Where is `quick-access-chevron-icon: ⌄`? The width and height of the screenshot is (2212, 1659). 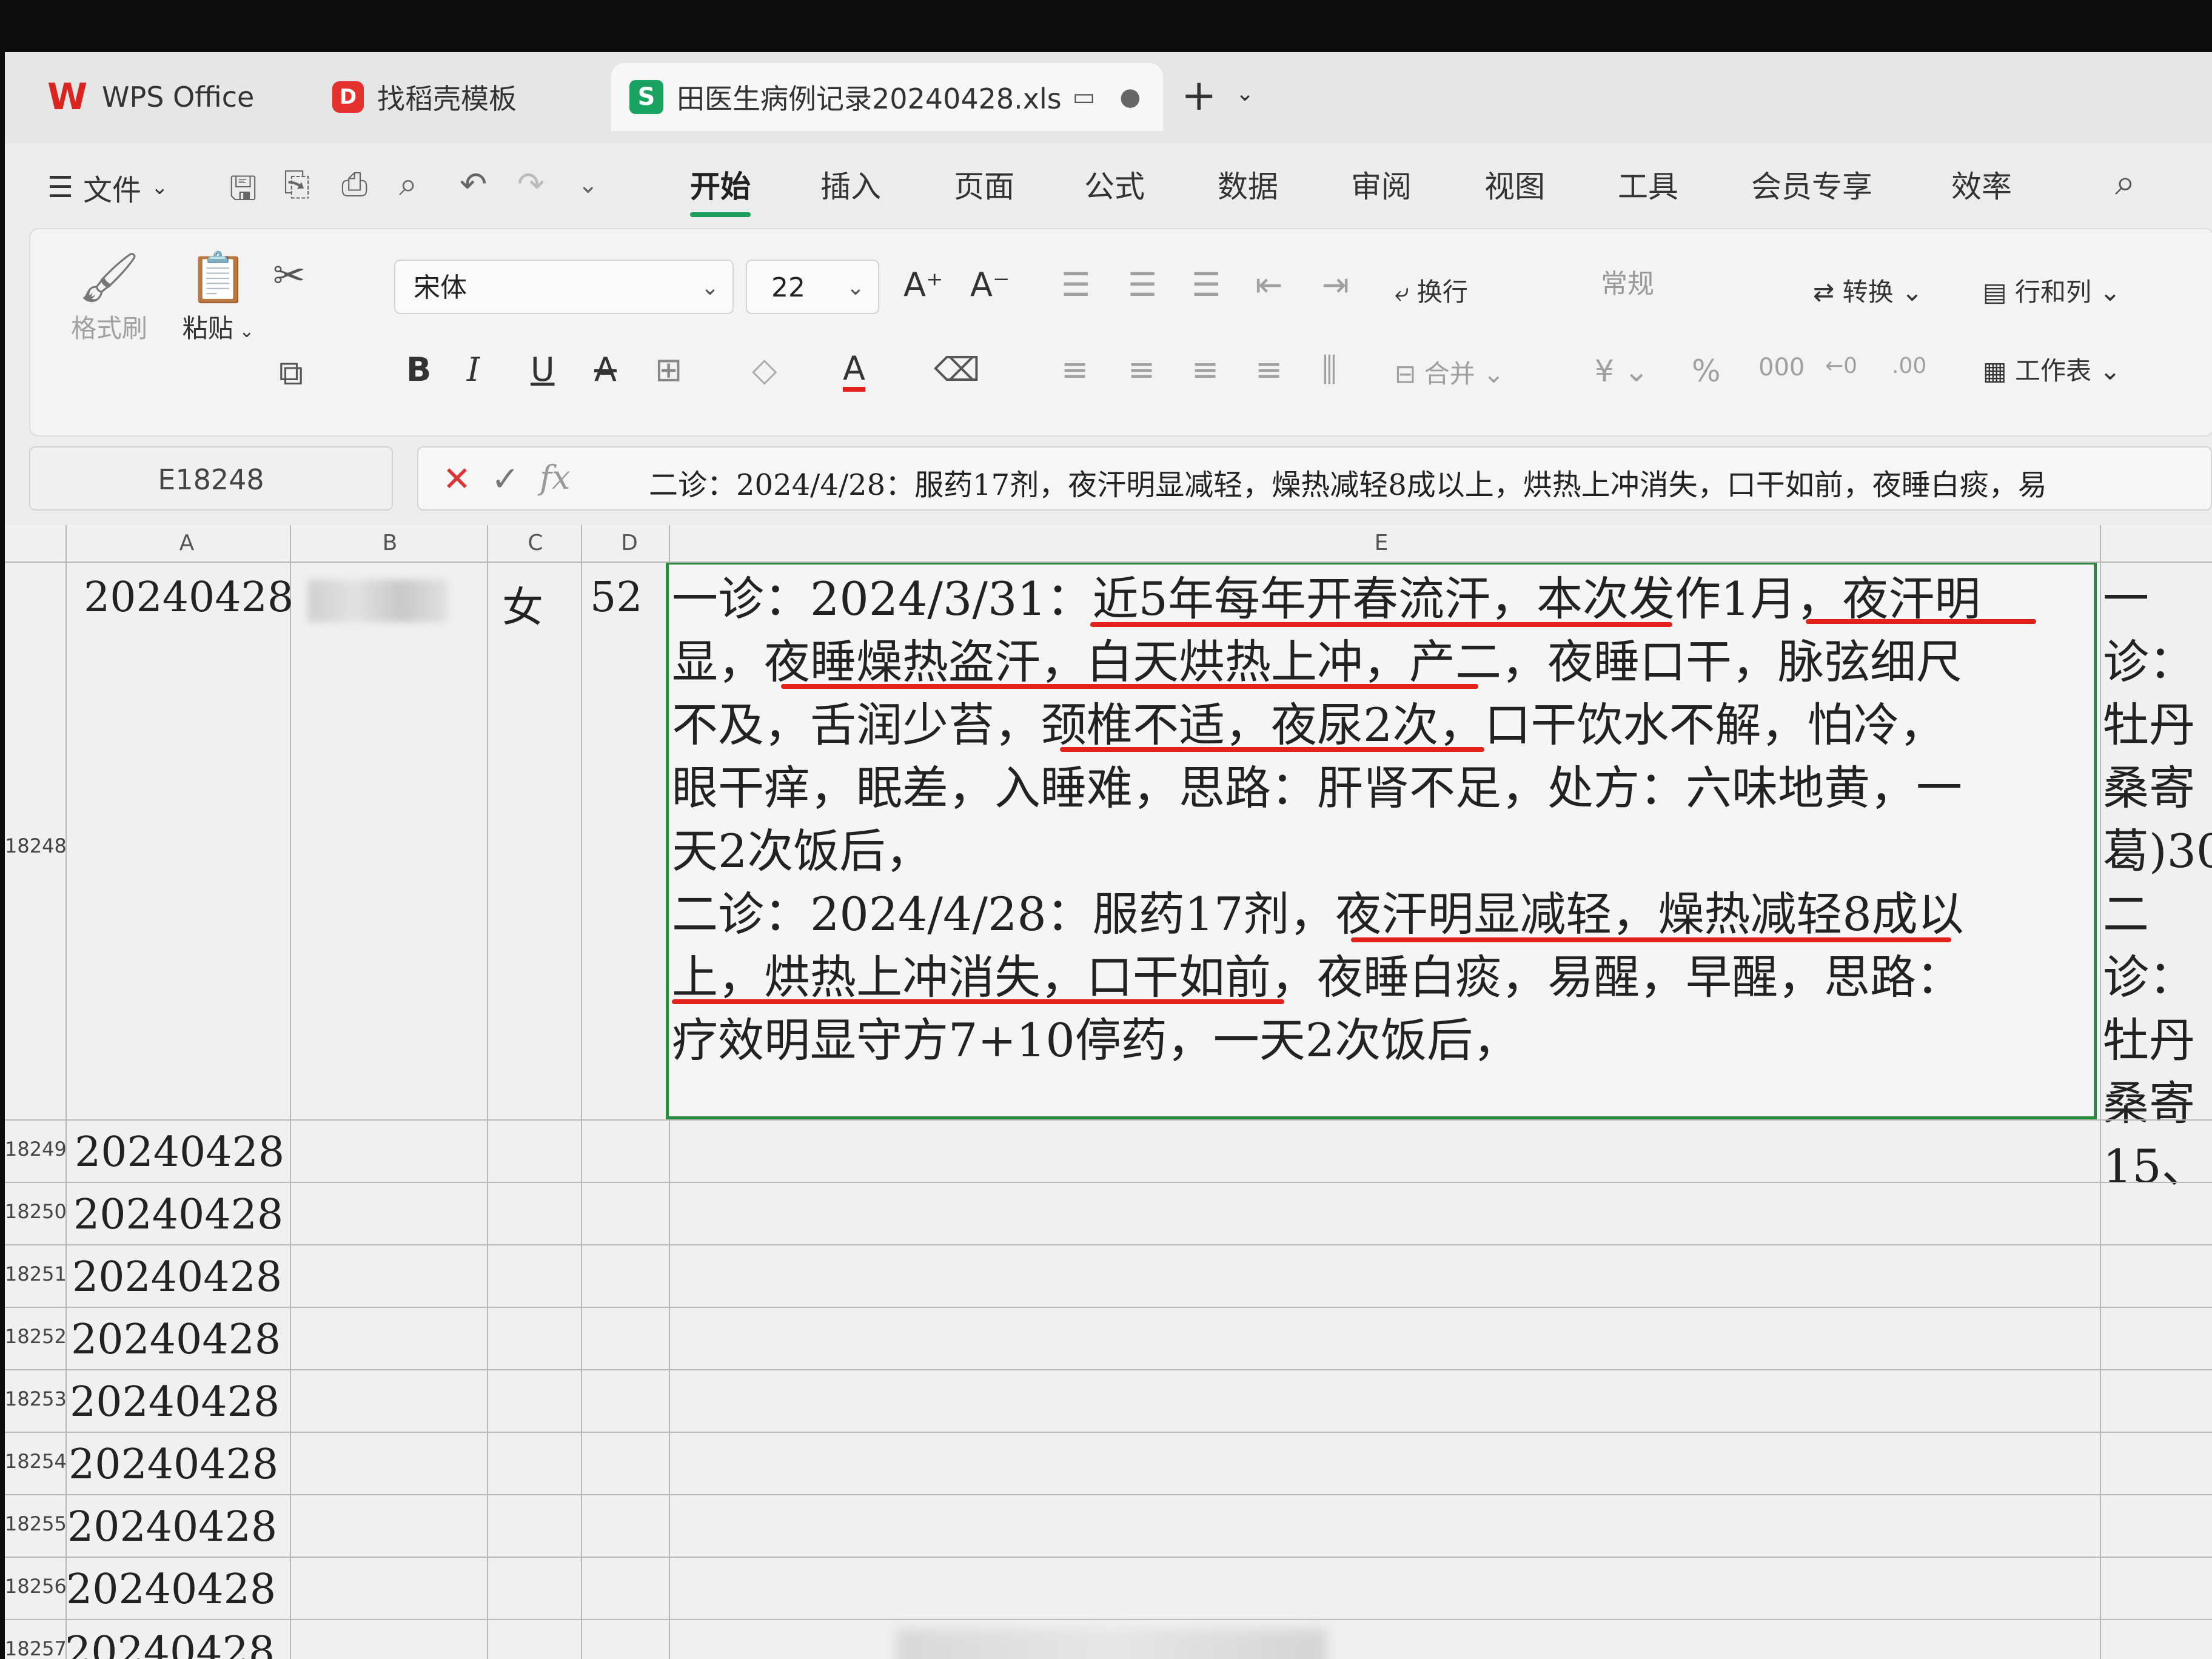
quick-access-chevron-icon: ⌄ is located at coordinates (588, 185).